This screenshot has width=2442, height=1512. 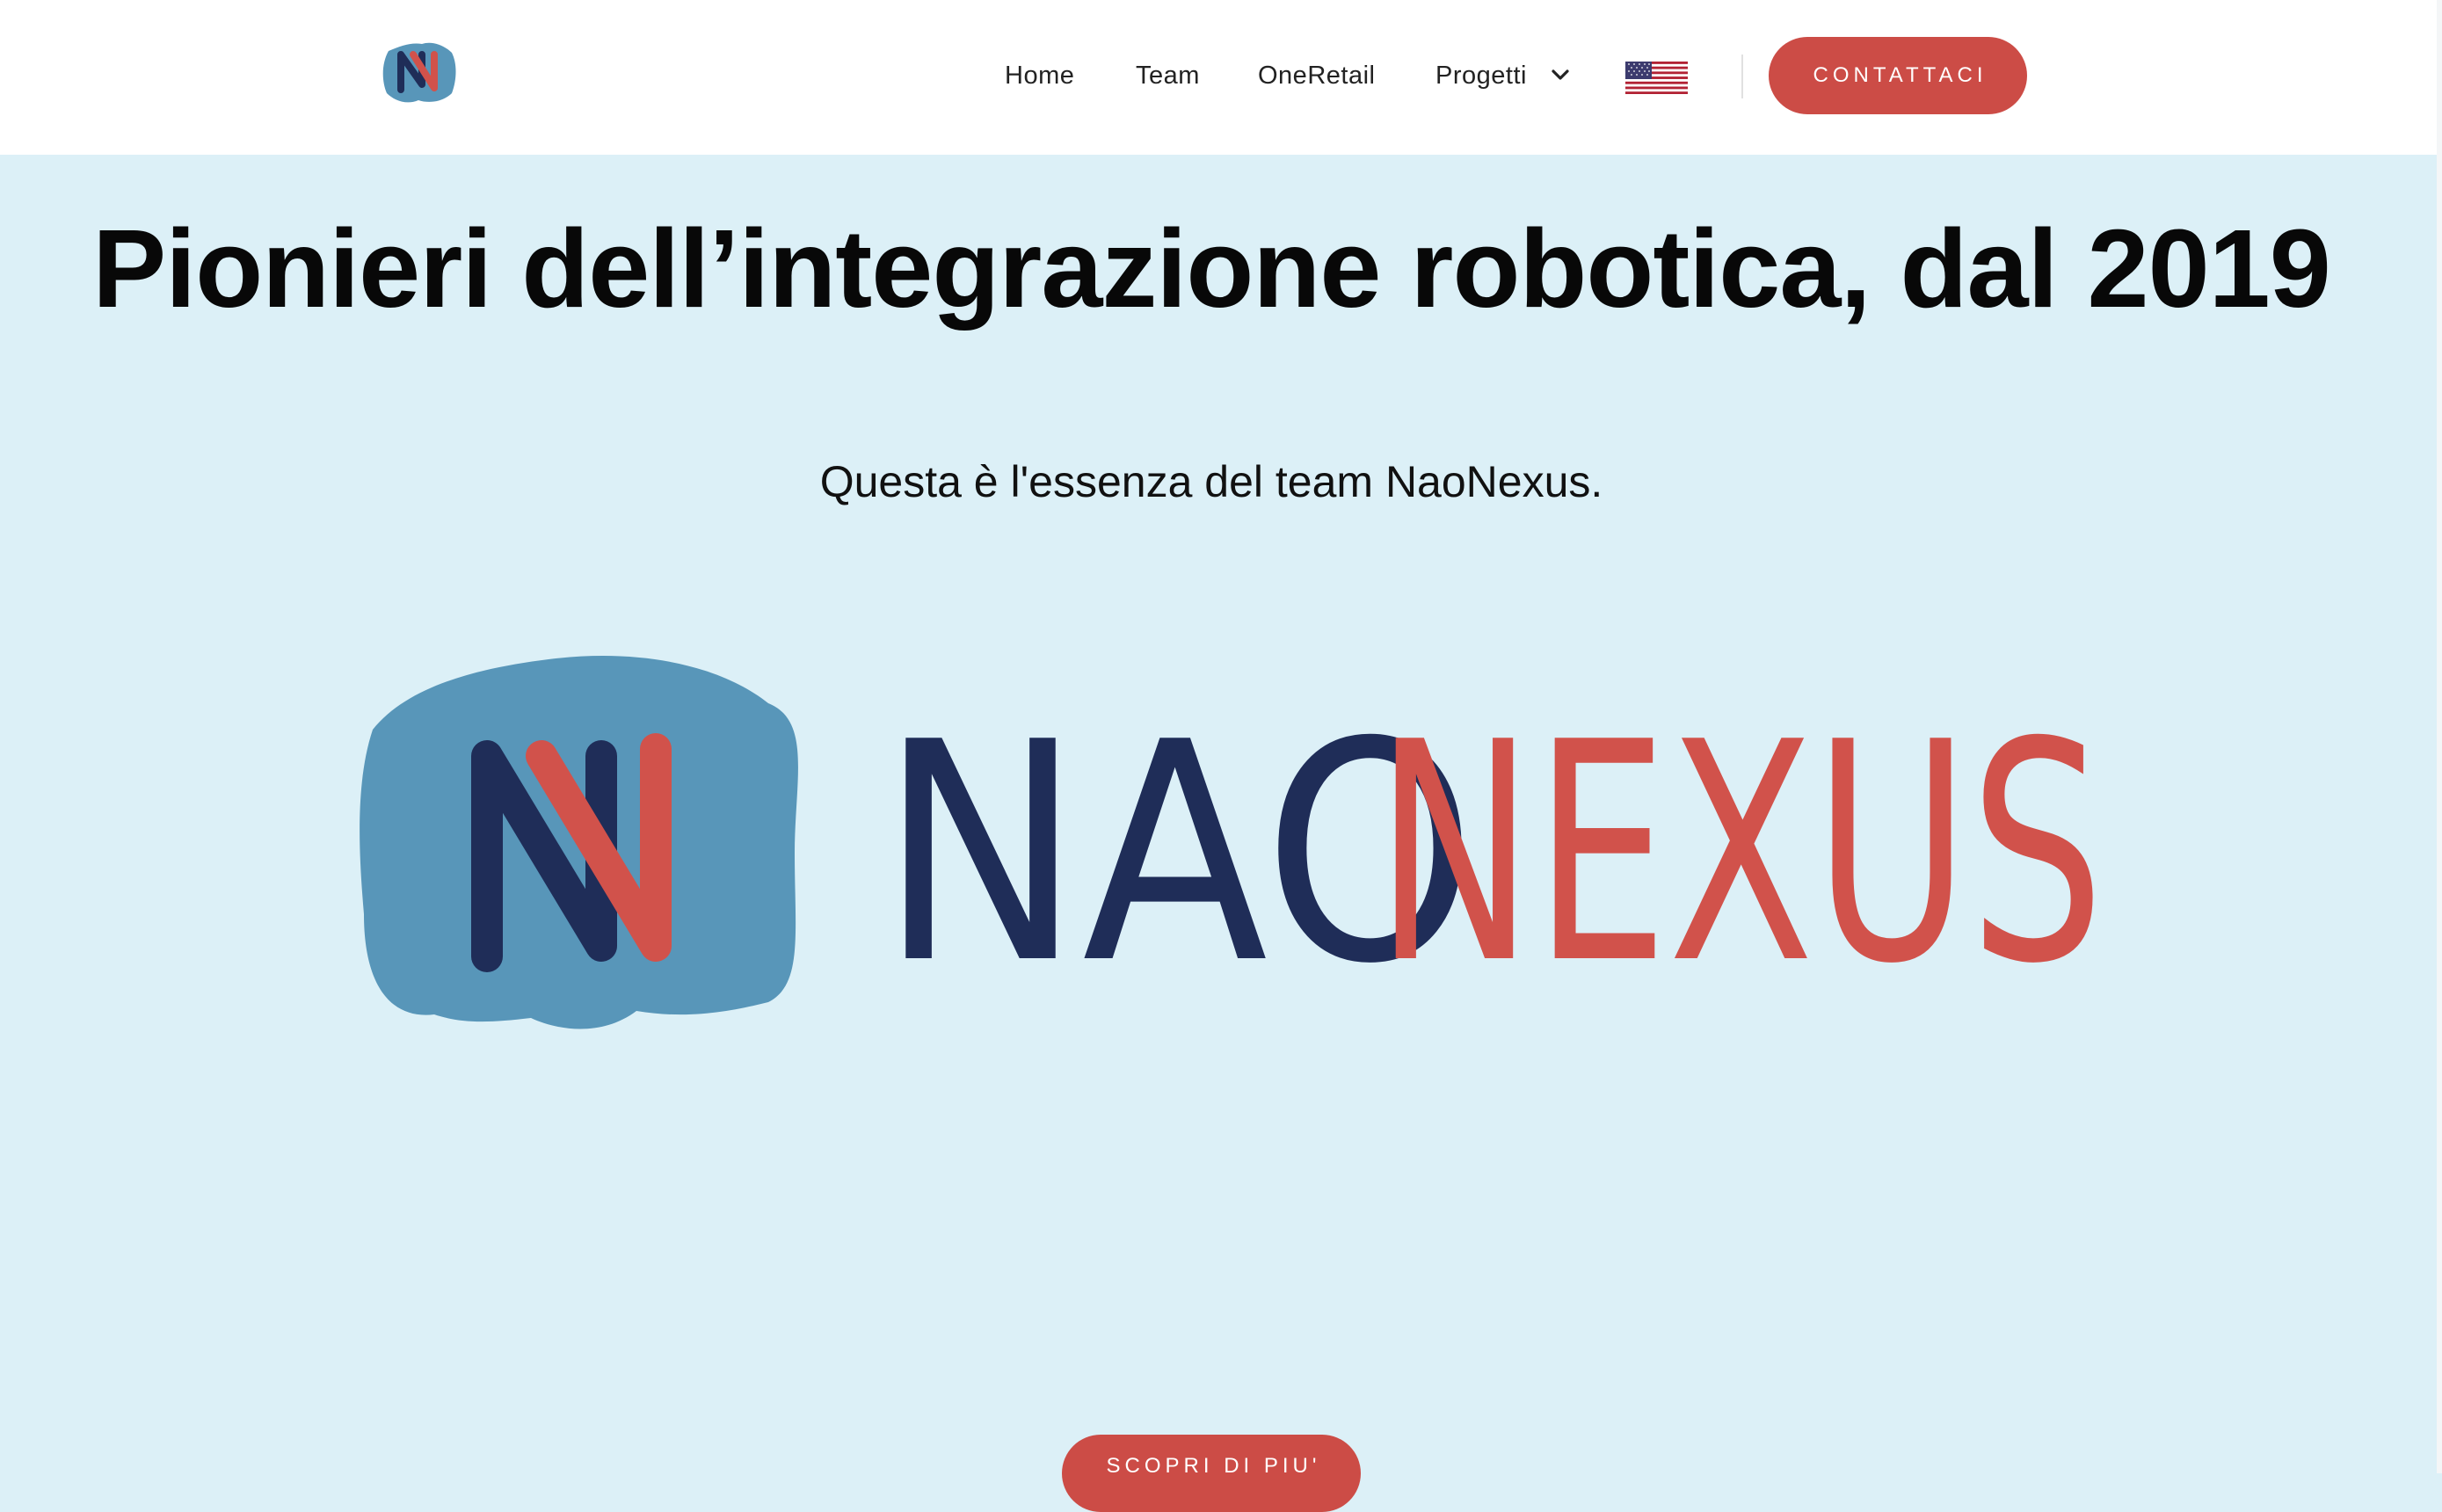 I want to click on hero-subtitle: Questa è l'essenza del team NaoNexus., so click(x=1211, y=482).